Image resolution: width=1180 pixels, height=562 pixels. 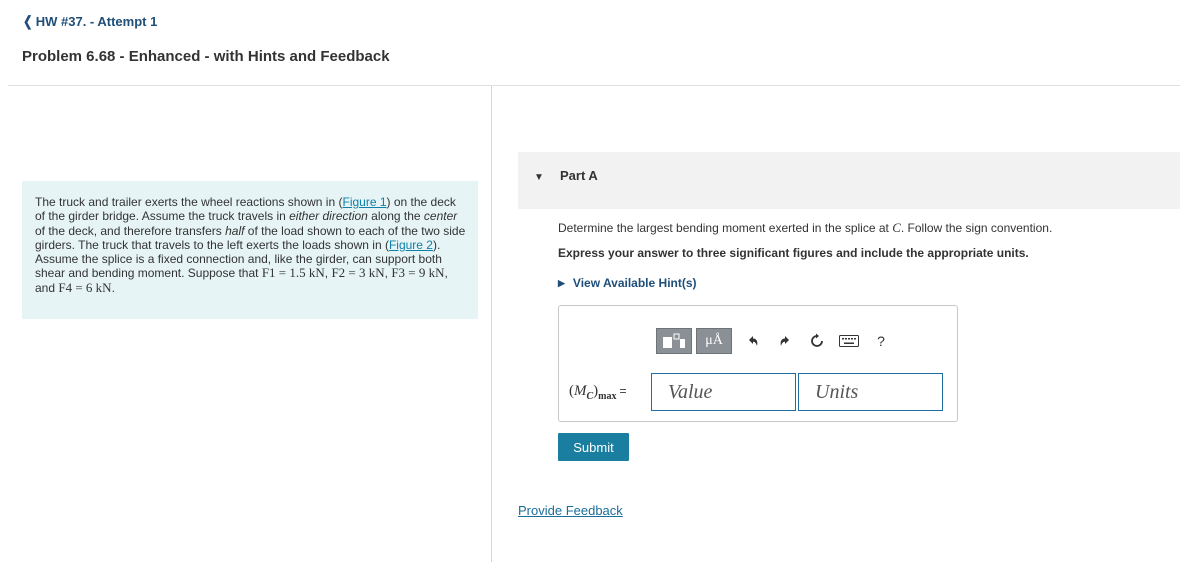 I want to click on figure-2-link: Figure 2, so click(x=411, y=245).